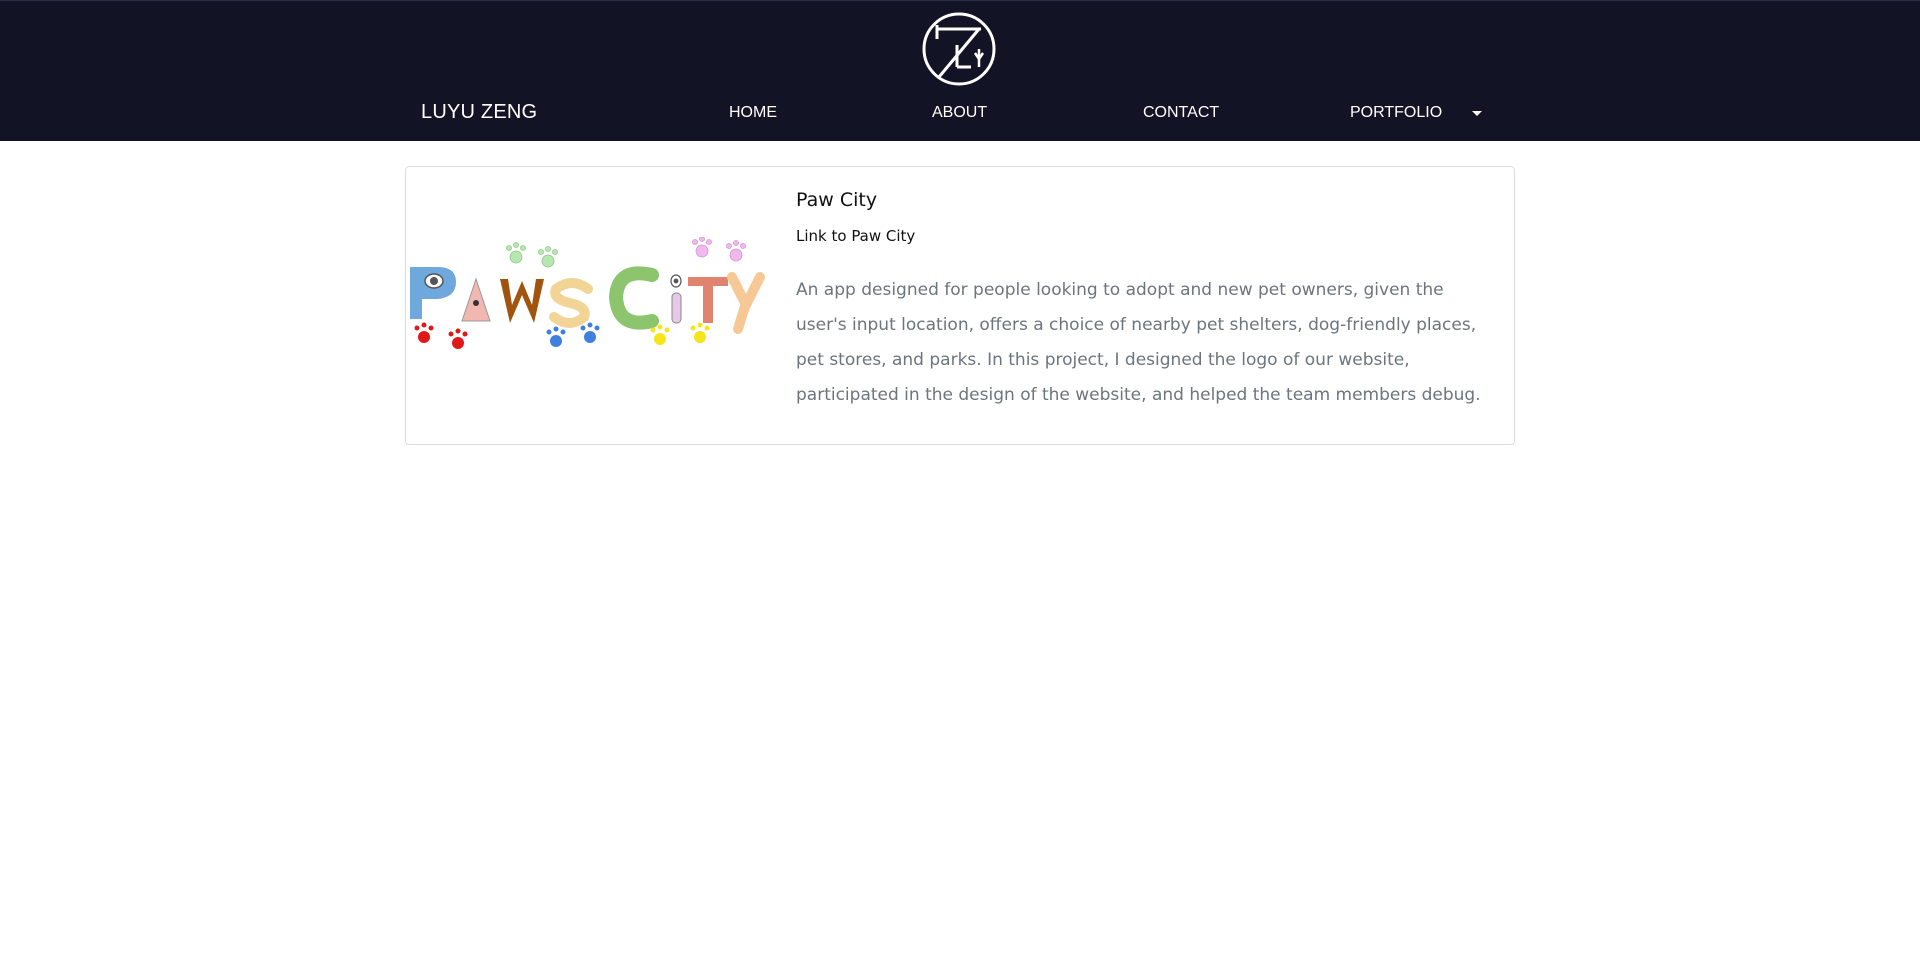 The width and height of the screenshot is (1920, 970). Describe the element at coordinates (479, 112) in the screenshot. I see `brand-link: LUYU ZENG` at that location.